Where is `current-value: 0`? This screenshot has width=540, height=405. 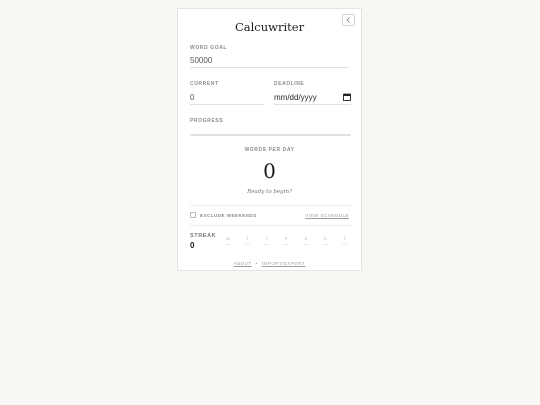
current-value: 0 is located at coordinates (192, 97).